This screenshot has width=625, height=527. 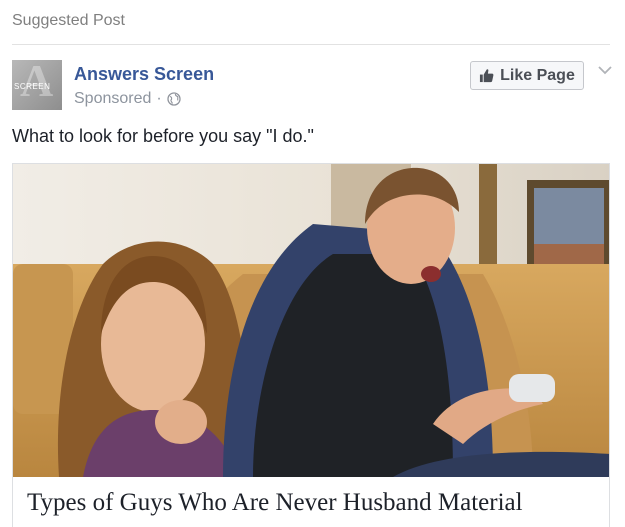 What do you see at coordinates (537, 75) in the screenshot?
I see `like-page-label: Like Page` at bounding box center [537, 75].